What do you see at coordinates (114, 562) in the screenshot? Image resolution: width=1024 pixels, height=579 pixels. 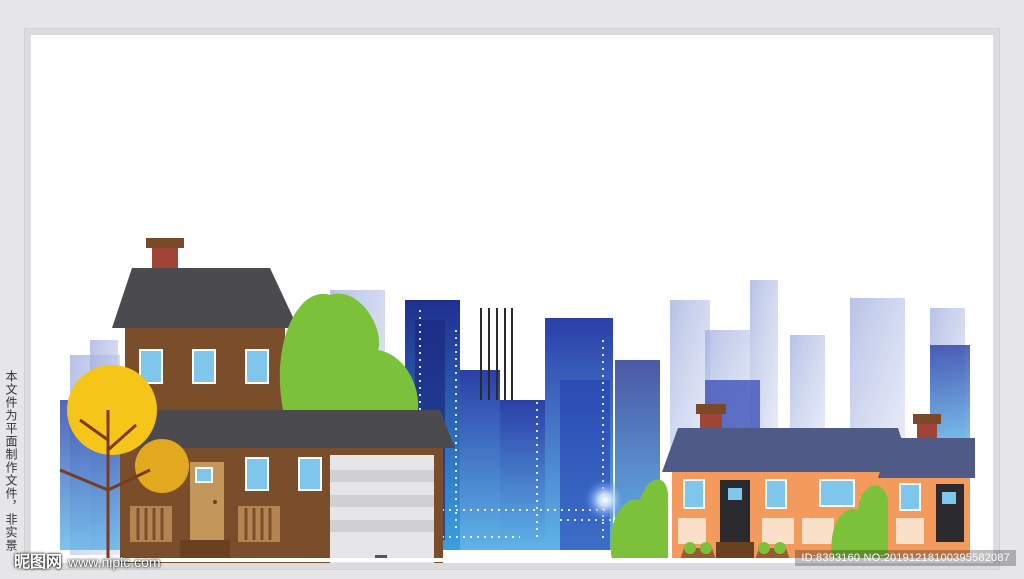 I see `watermark-url: www.nipic.com` at bounding box center [114, 562].